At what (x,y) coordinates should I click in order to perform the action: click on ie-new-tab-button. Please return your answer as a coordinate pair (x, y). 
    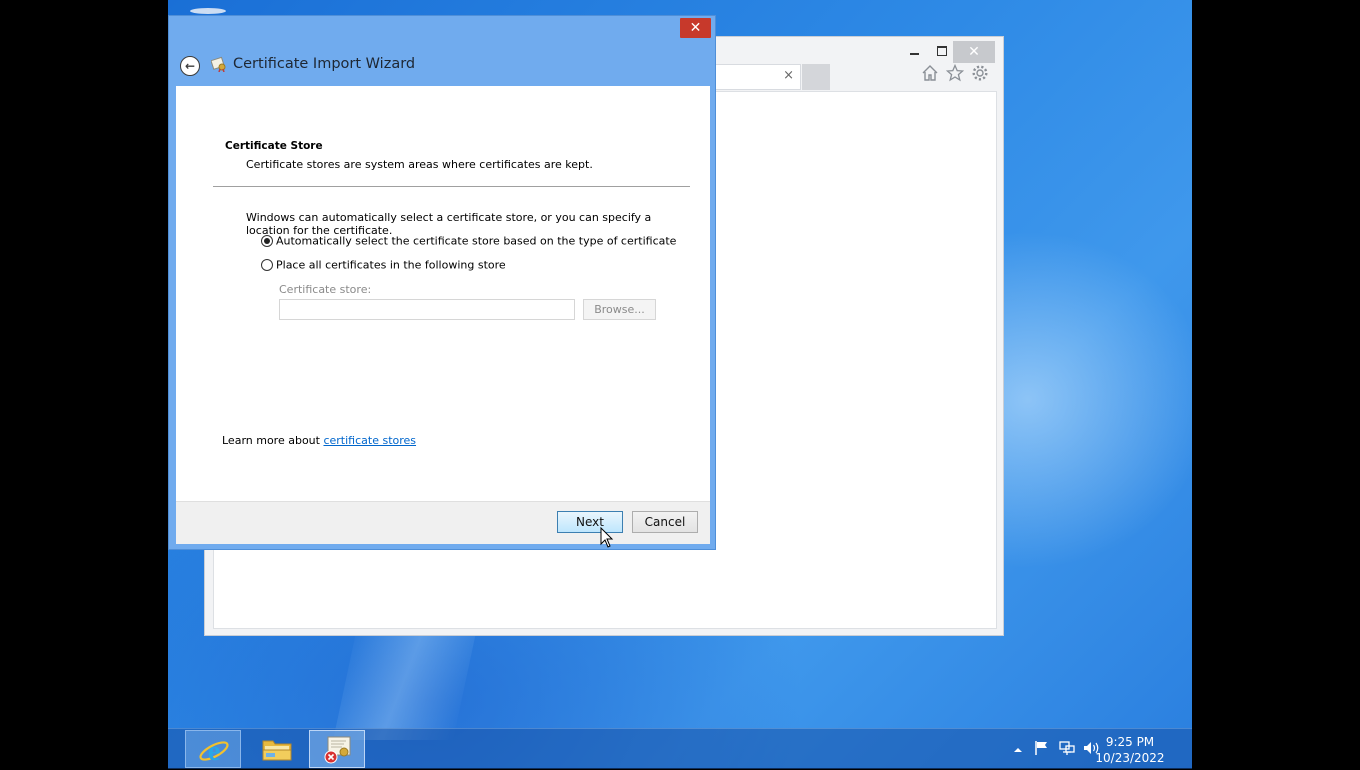
    Looking at the image, I should click on (816, 77).